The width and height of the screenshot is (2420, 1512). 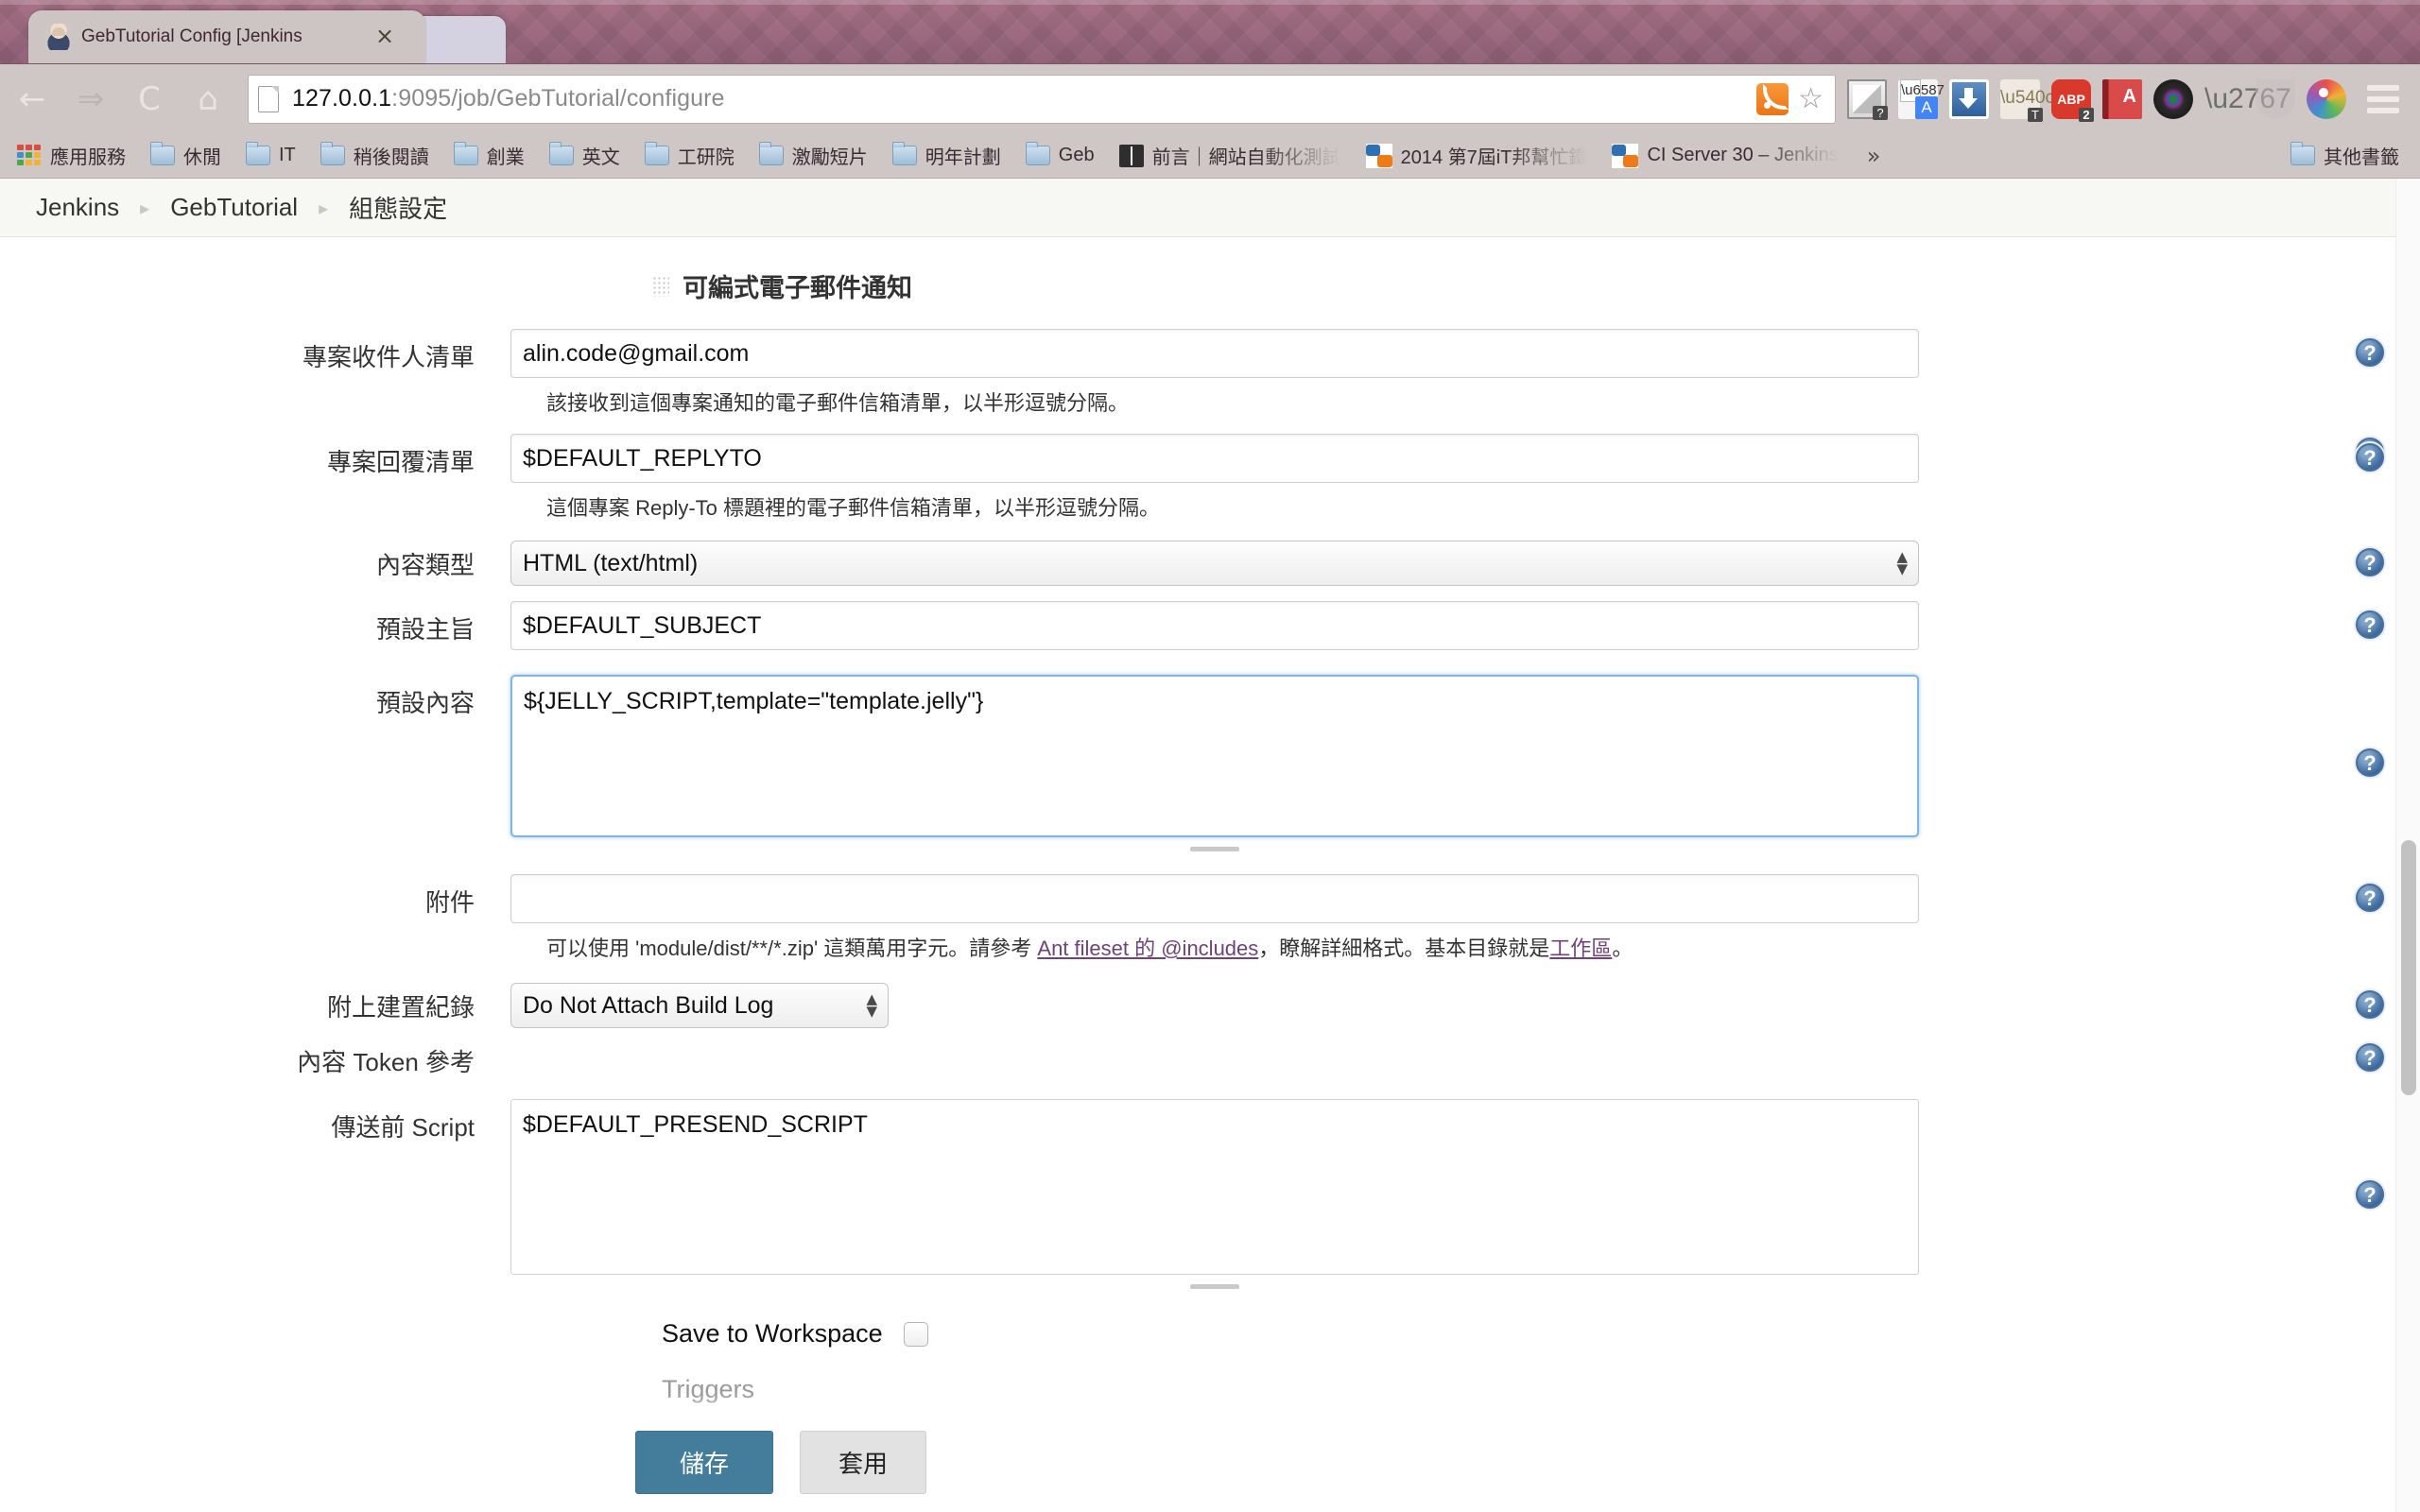 I want to click on breadcrumb-item-configure: 組態設定, so click(x=398, y=207).